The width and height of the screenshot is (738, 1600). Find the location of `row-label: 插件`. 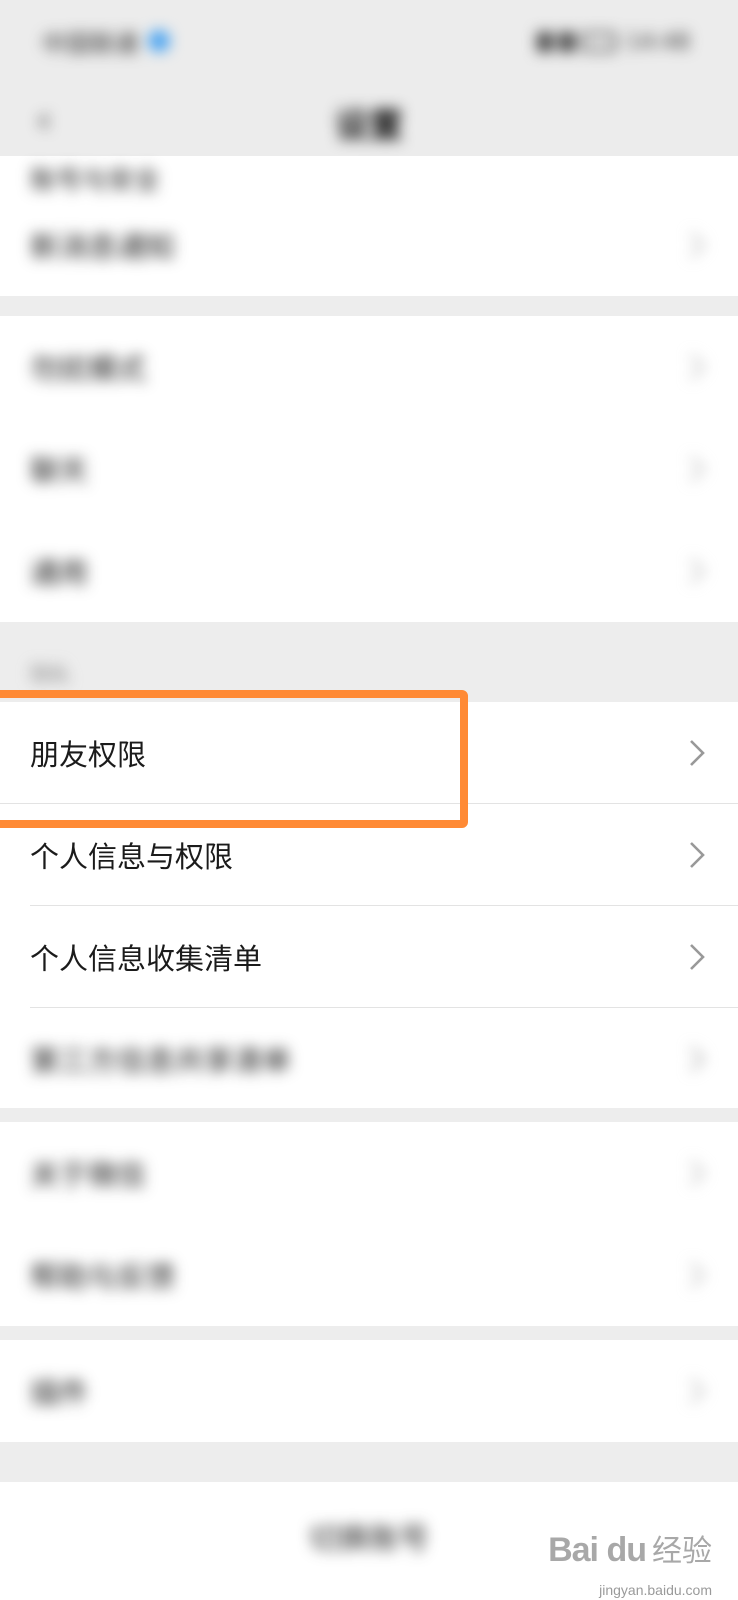

row-label: 插件 is located at coordinates (59, 1393).